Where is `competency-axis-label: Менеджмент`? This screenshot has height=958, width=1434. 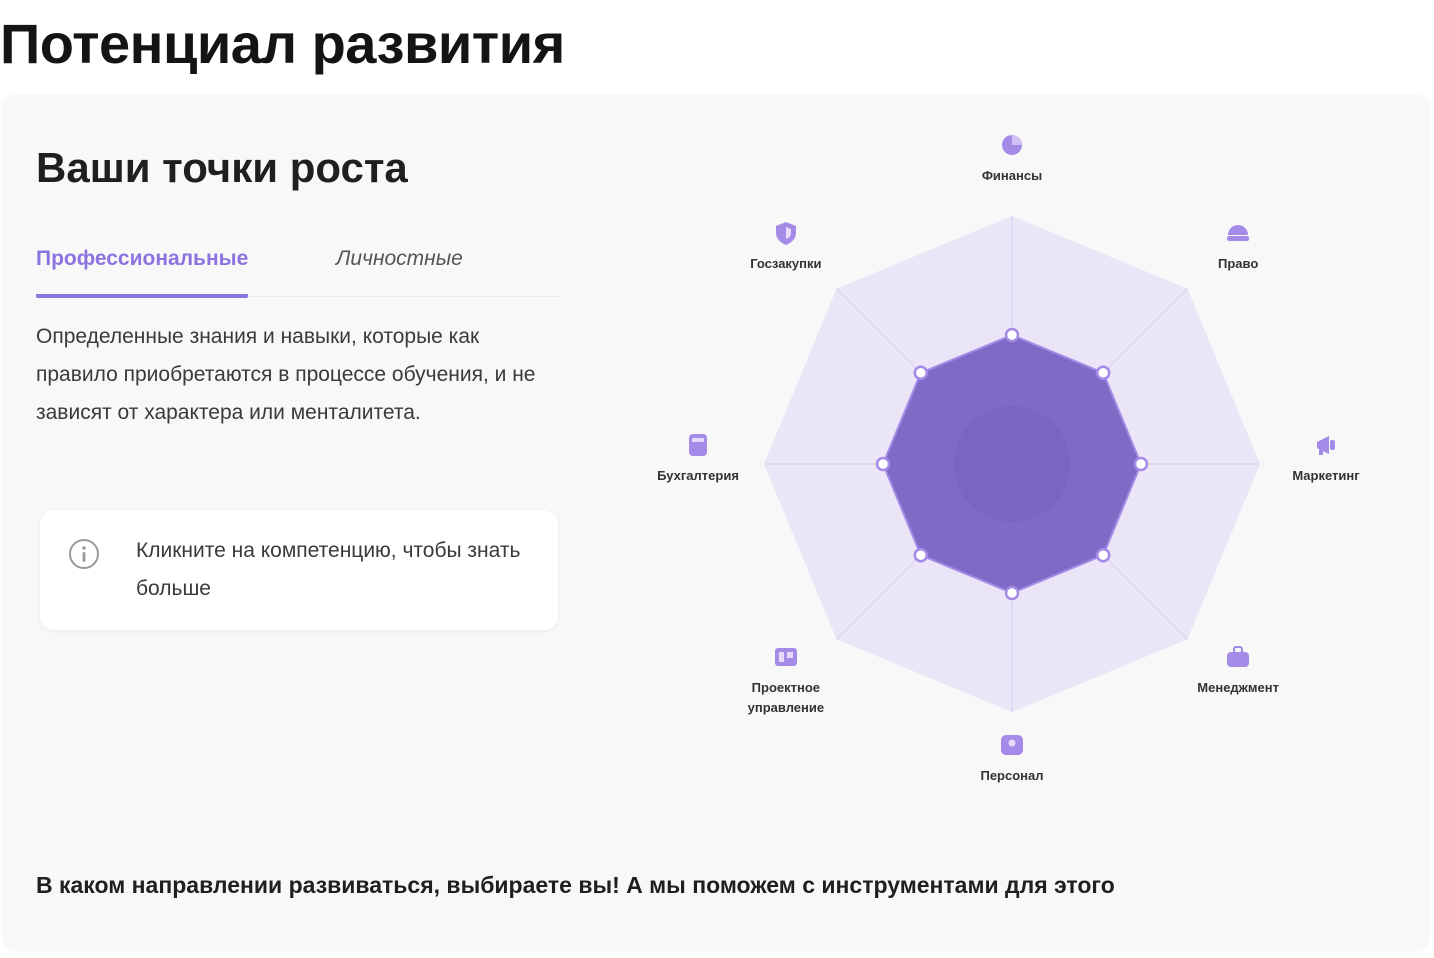
competency-axis-label: Менеджмент is located at coordinates (1238, 688).